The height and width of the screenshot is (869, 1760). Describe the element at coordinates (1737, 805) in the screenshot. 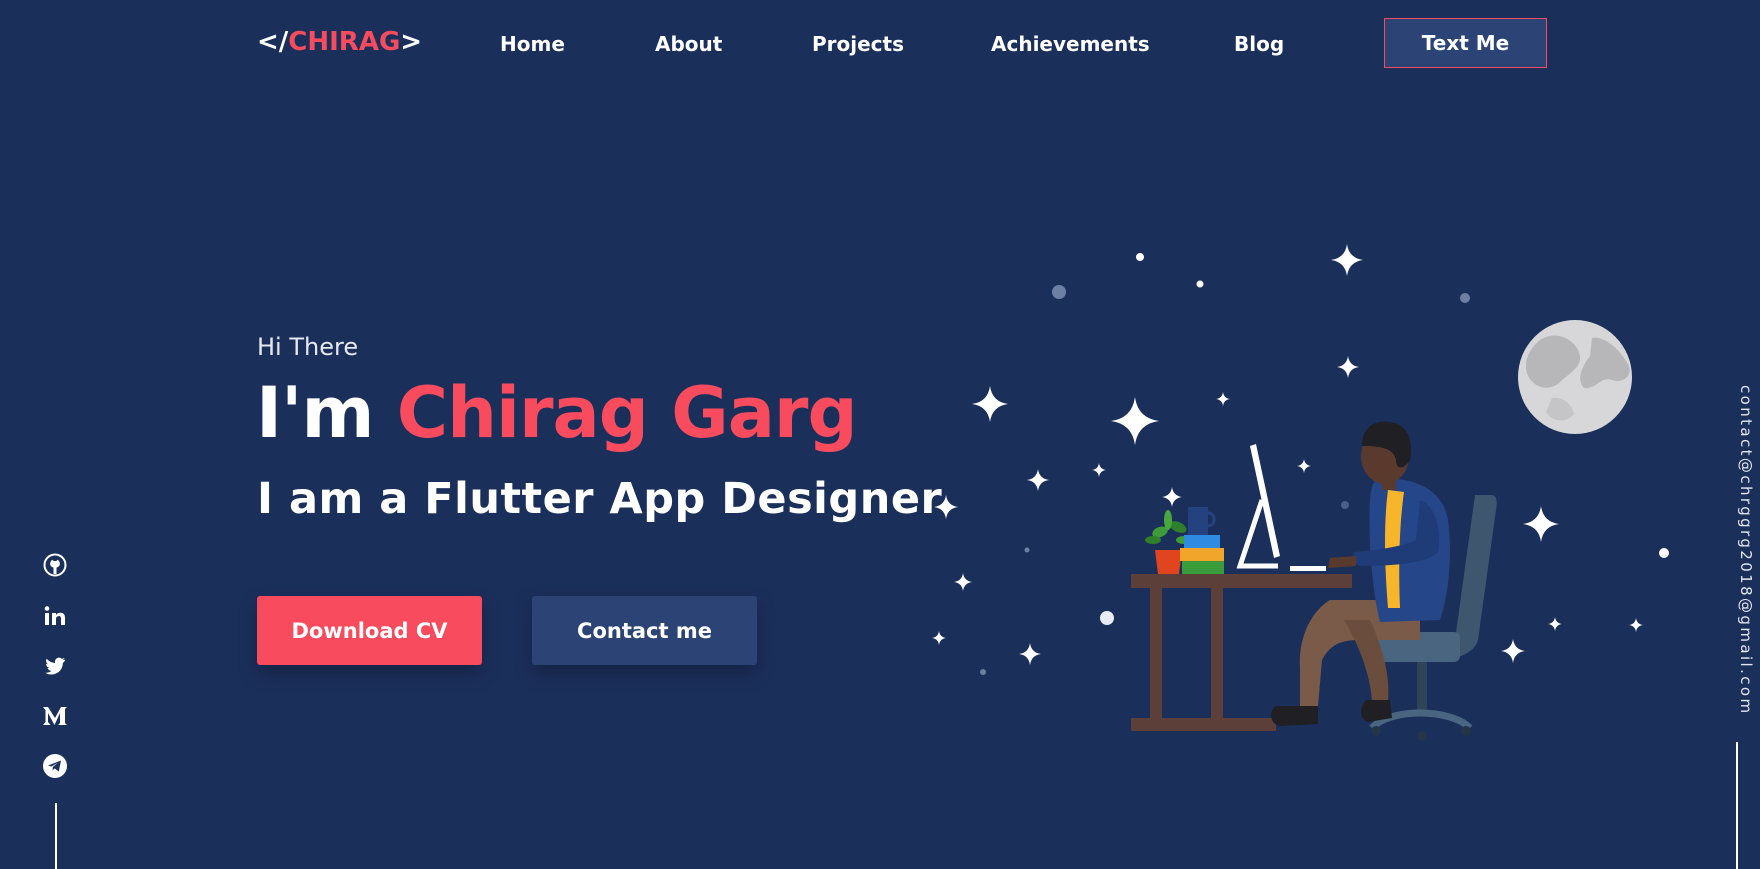

I see `right-divider-line` at that location.